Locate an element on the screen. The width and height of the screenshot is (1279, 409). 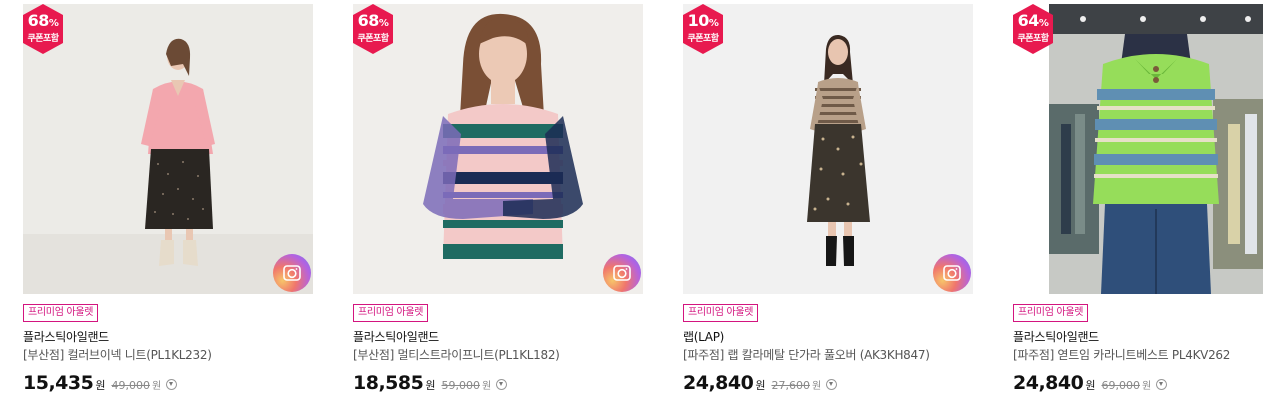
discount-badge: 10% 쿠폰포함 is located at coordinates (703, 29).